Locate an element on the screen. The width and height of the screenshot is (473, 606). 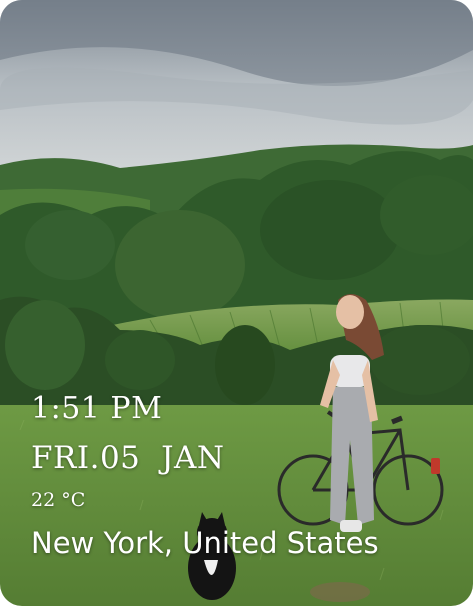
date-display: FRI.05 JAN is located at coordinates (128, 458).